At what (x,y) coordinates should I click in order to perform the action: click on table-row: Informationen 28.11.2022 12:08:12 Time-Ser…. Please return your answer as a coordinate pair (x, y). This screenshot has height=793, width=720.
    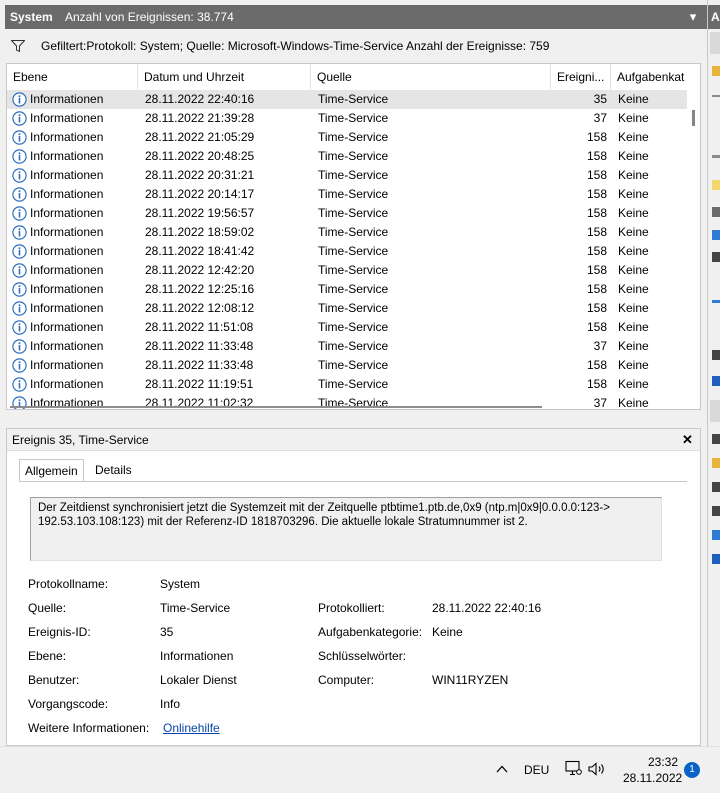
    Looking at the image, I should click on (347, 308).